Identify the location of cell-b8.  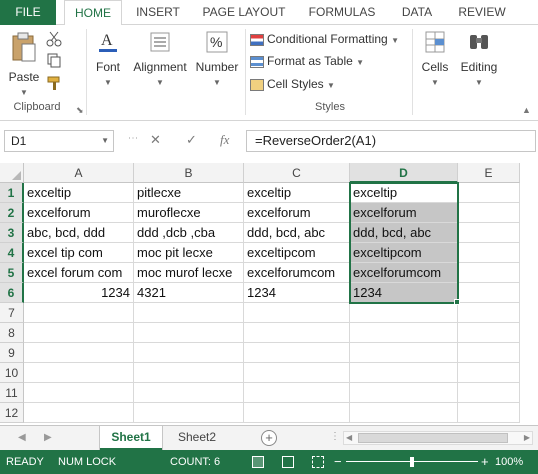
(189, 333).